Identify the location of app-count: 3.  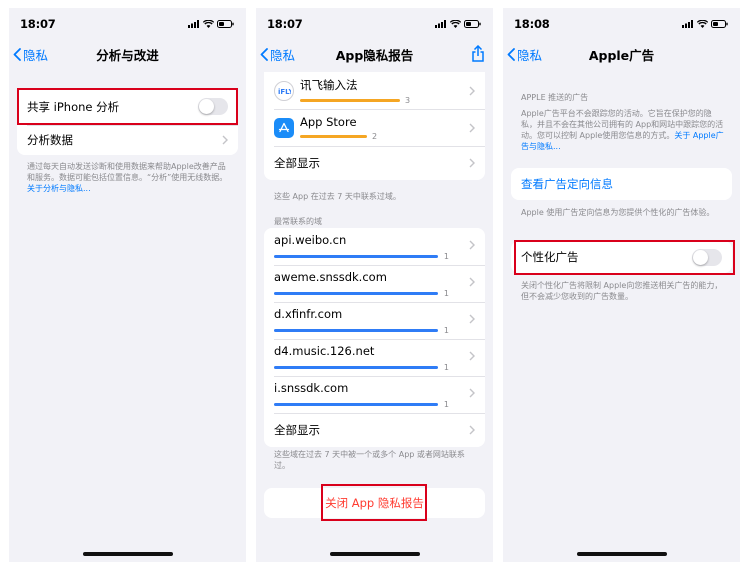
(408, 100).